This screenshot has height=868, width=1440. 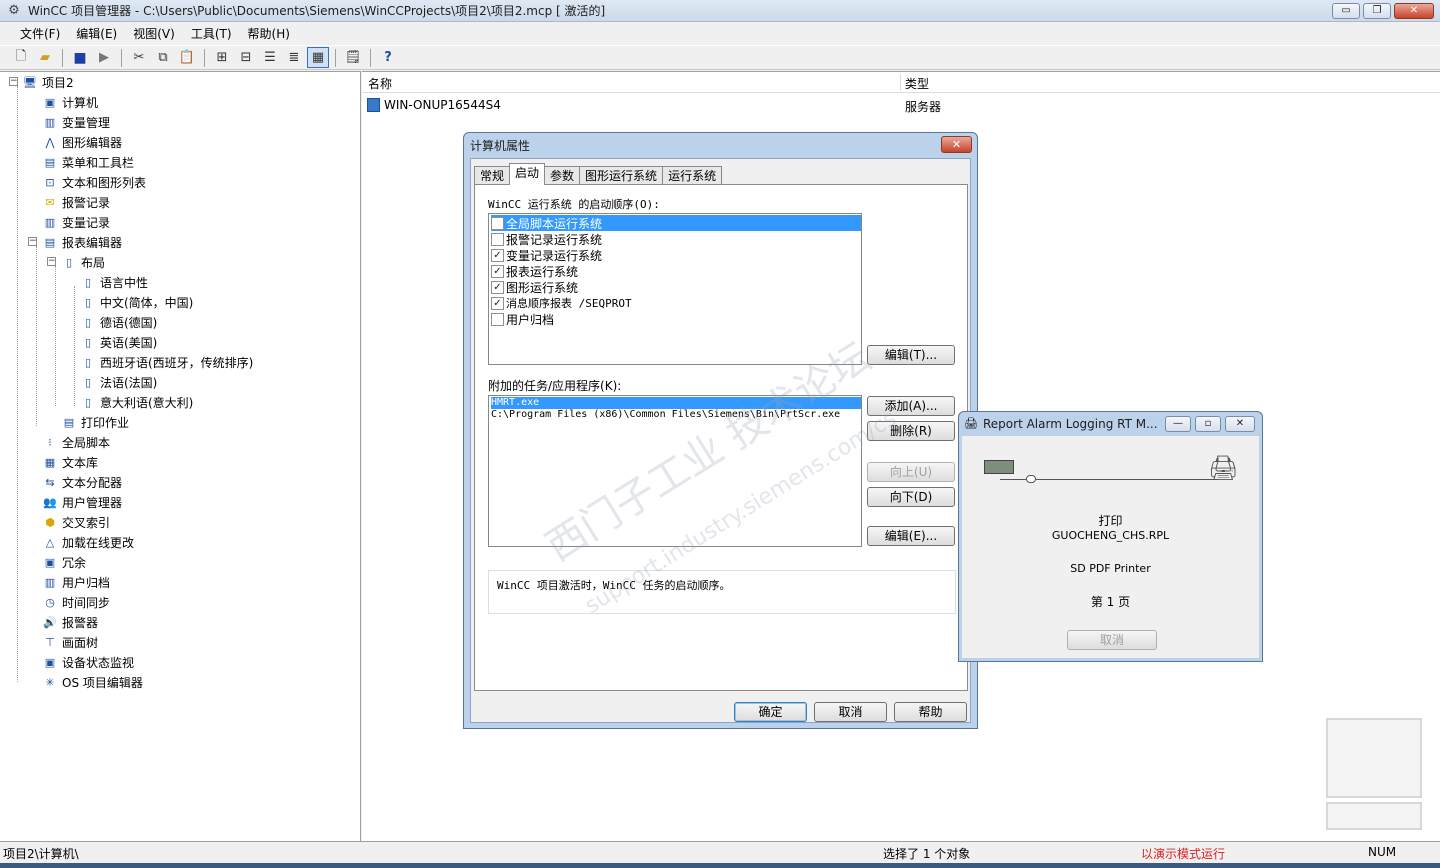 I want to click on startup-item: ✓ 图形运行系统, so click(x=676, y=287).